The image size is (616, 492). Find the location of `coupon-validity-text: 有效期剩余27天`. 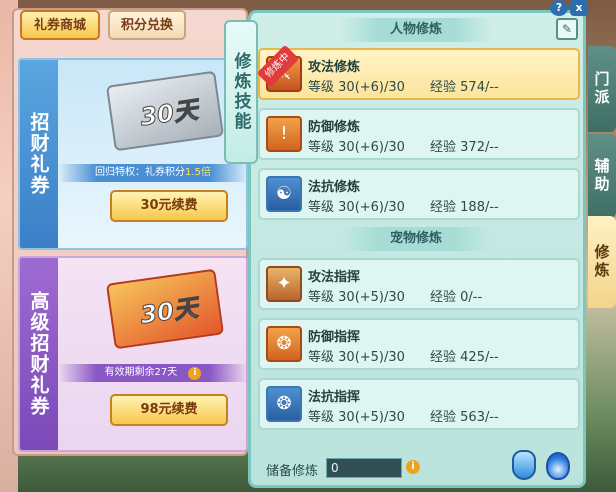

coupon-validity-text: 有效期剩余27天 is located at coordinates (141, 372).